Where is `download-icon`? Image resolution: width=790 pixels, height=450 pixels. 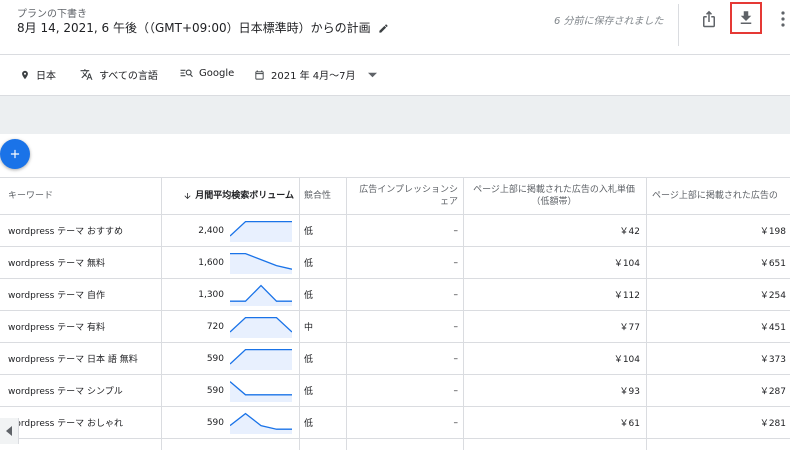 download-icon is located at coordinates (746, 17).